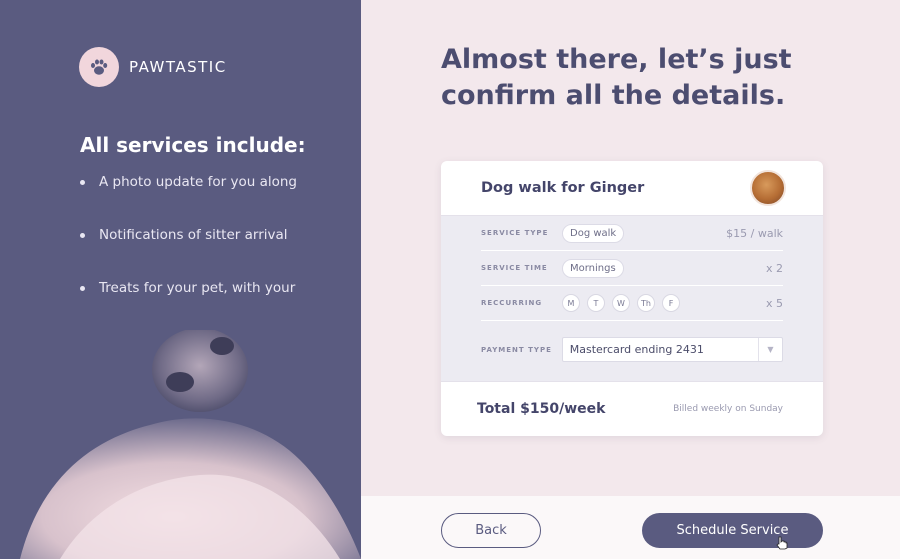 The height and width of the screenshot is (559, 900). I want to click on service-time-row: SERVICE TIME Mornings x 2, so click(632, 268).